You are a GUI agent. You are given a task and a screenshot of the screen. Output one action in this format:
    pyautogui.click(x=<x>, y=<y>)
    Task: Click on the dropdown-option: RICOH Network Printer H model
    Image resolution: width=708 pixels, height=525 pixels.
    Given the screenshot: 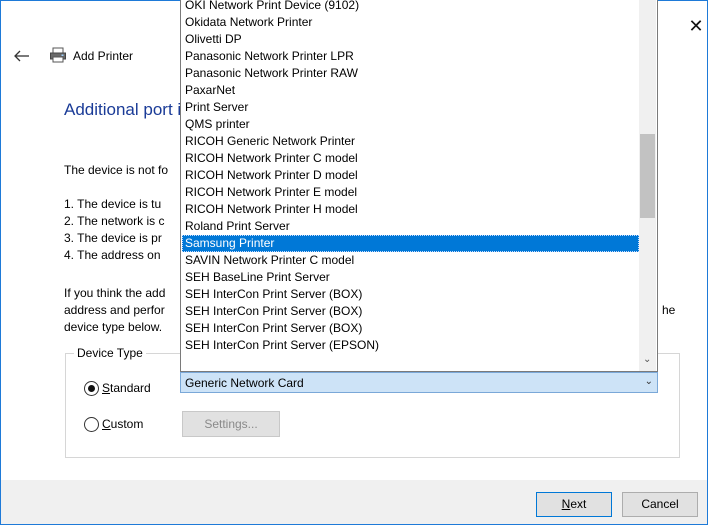 What is the action you would take?
    pyautogui.click(x=410, y=209)
    